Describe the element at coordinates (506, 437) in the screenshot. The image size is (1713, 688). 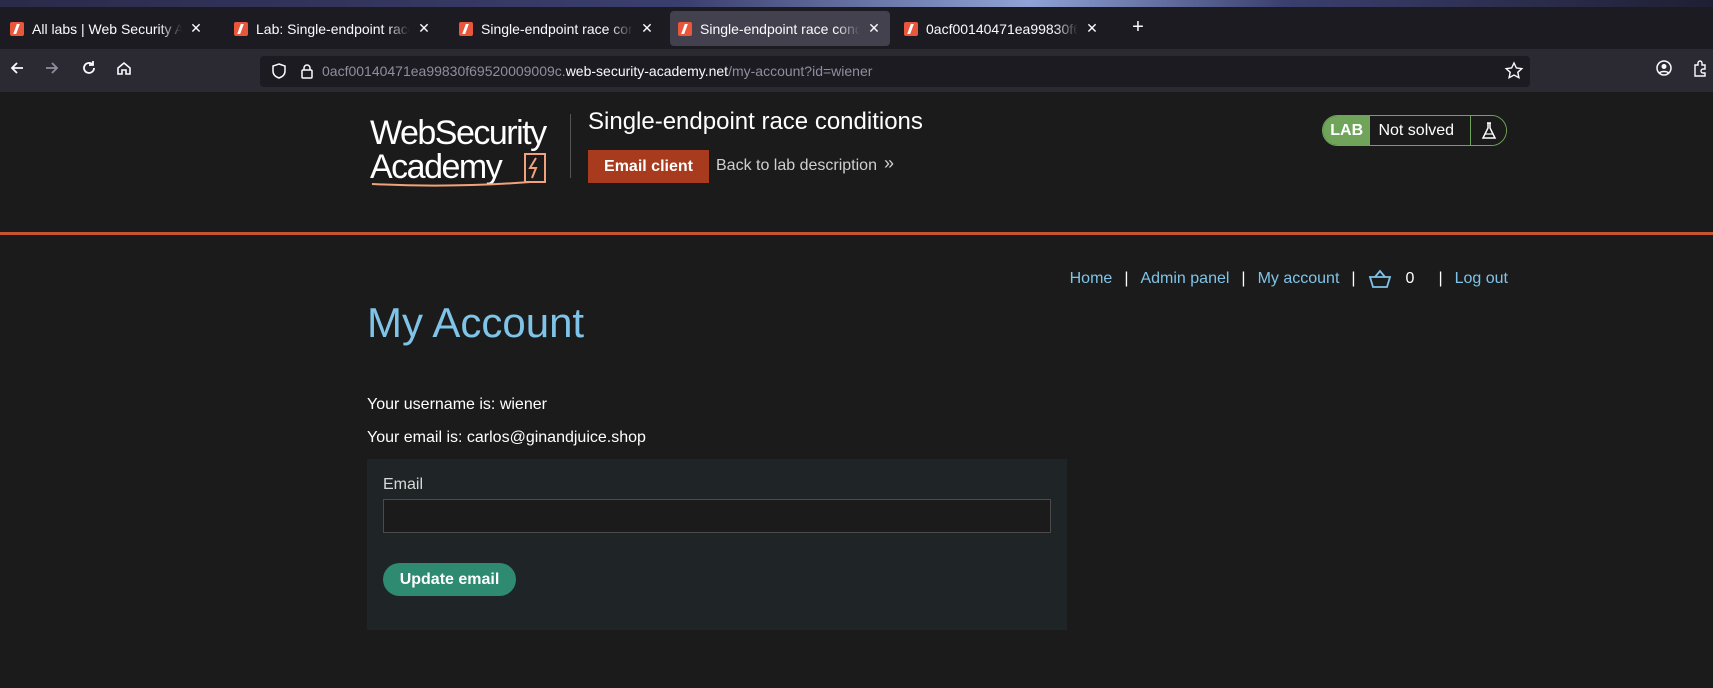
I see `email-text: Your email is: carlos@ginandjuice.shop` at that location.